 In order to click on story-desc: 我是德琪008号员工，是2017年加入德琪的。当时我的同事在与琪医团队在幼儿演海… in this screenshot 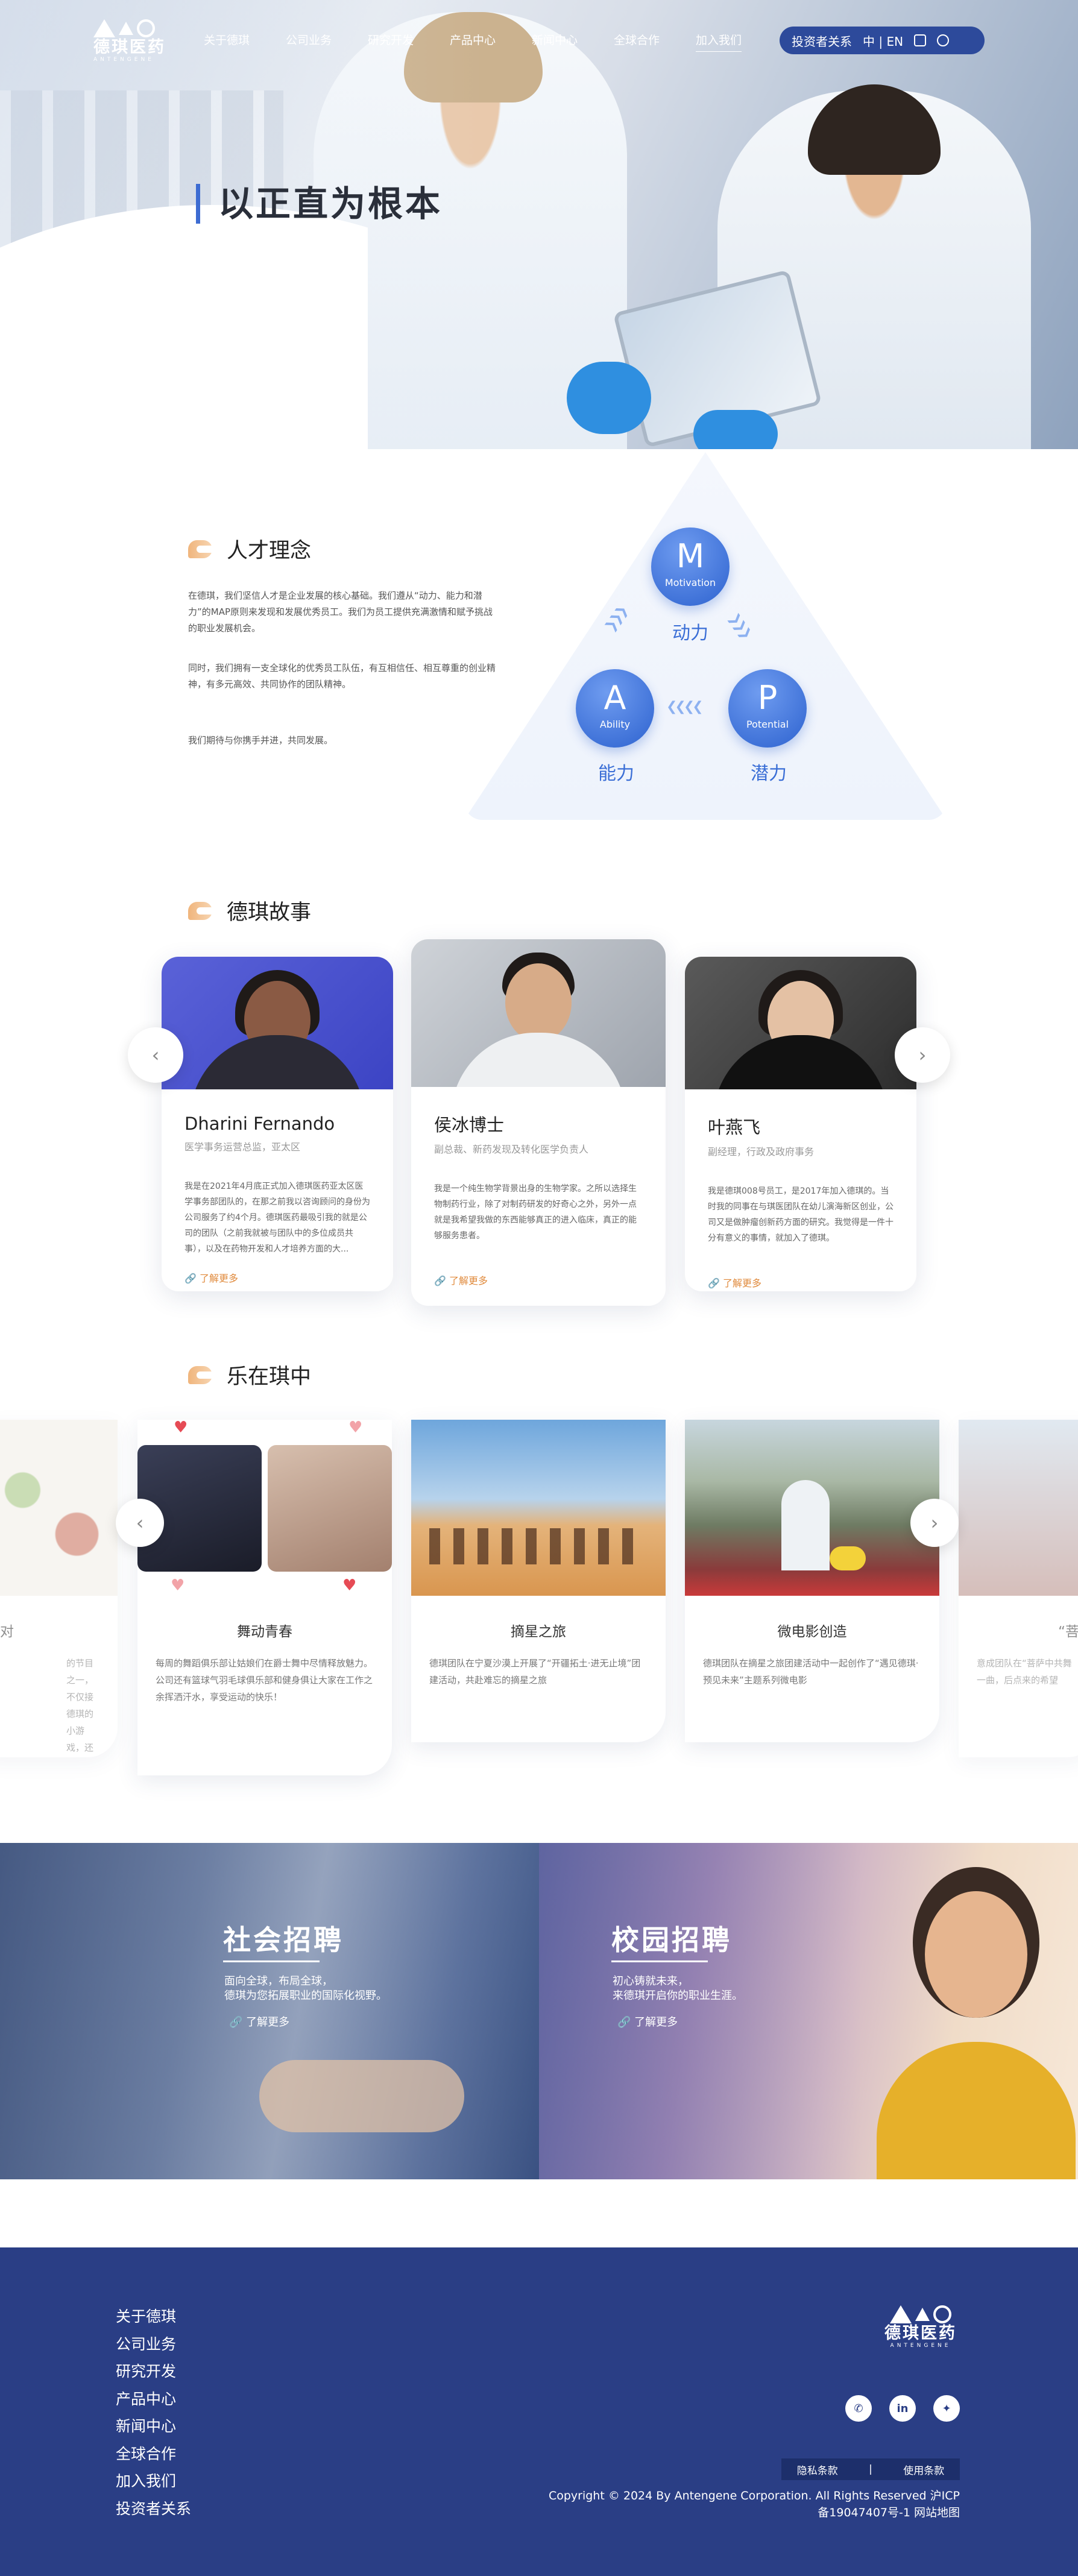, I will do `click(801, 1214)`.